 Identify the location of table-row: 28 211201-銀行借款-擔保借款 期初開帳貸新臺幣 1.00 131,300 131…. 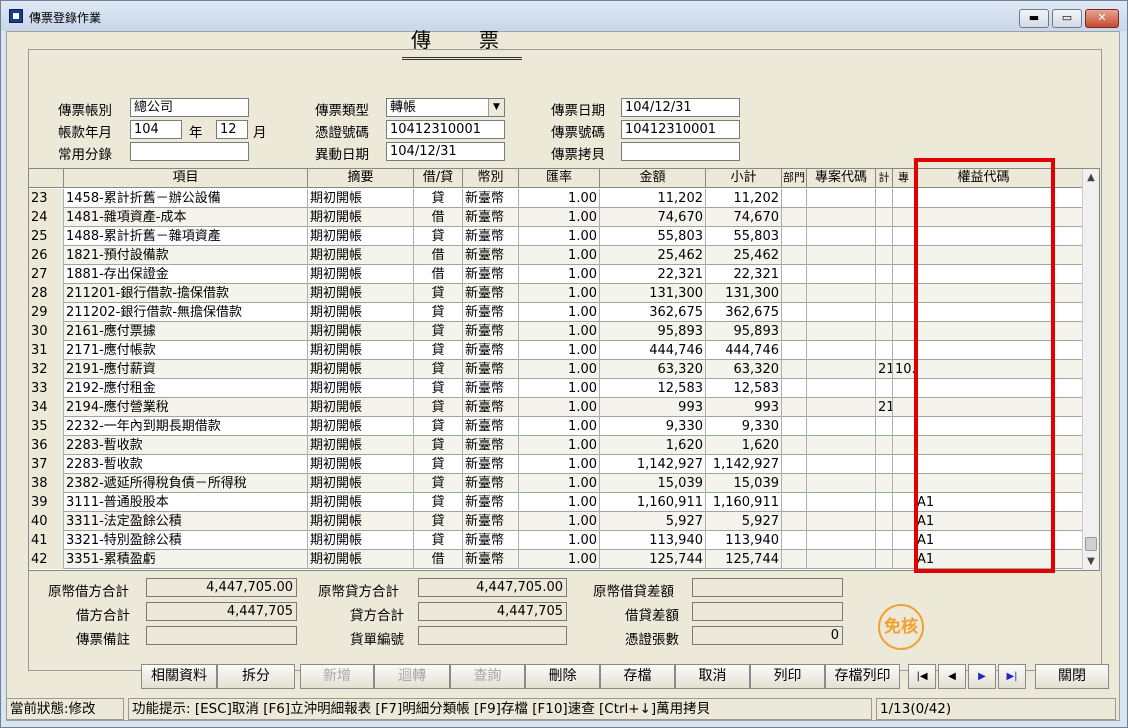
(556, 293).